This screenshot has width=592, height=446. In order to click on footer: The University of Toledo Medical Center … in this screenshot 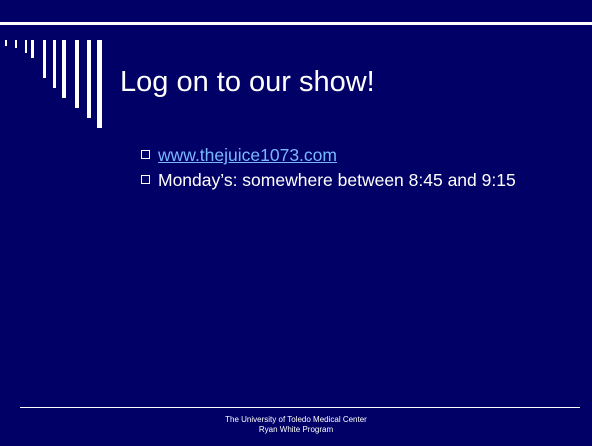, I will do `click(296, 425)`.